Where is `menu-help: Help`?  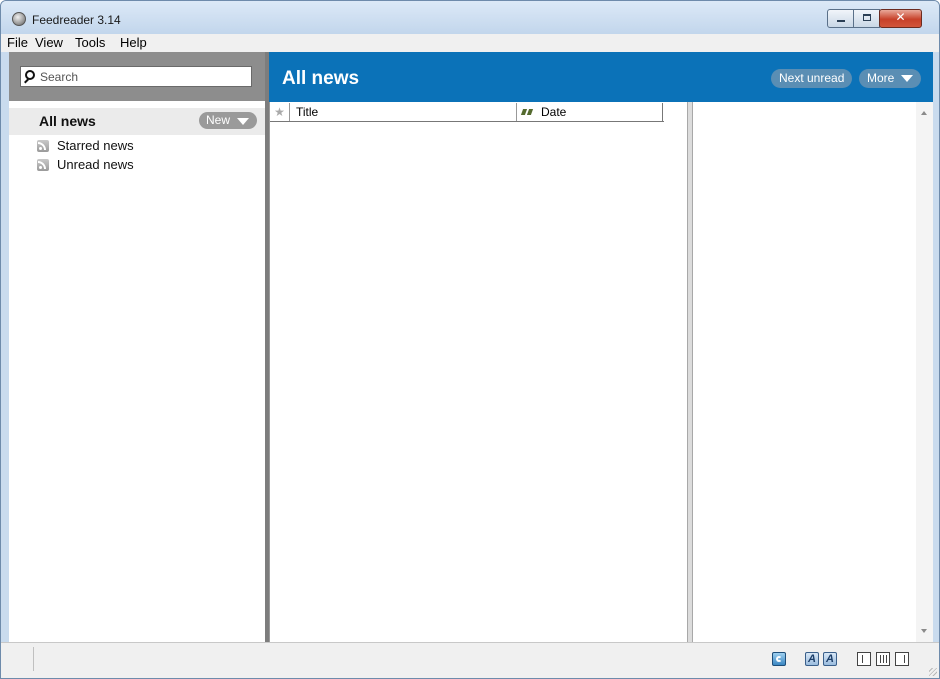
menu-help: Help is located at coordinates (133, 42).